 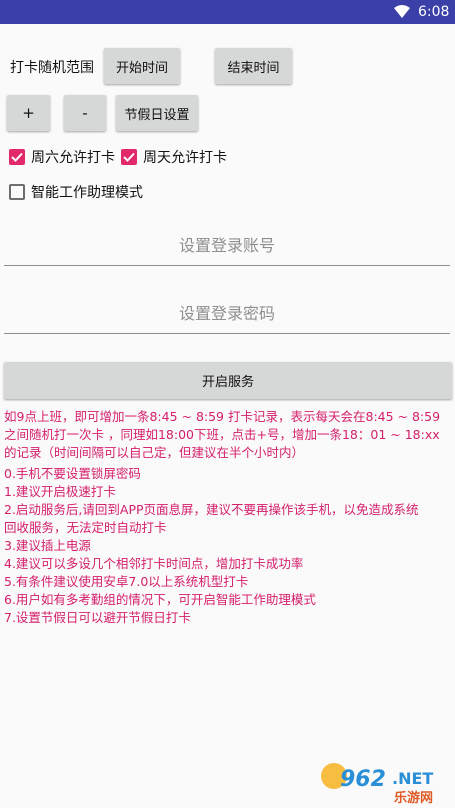 I want to click on status-bar: 6:08, so click(x=227, y=12).